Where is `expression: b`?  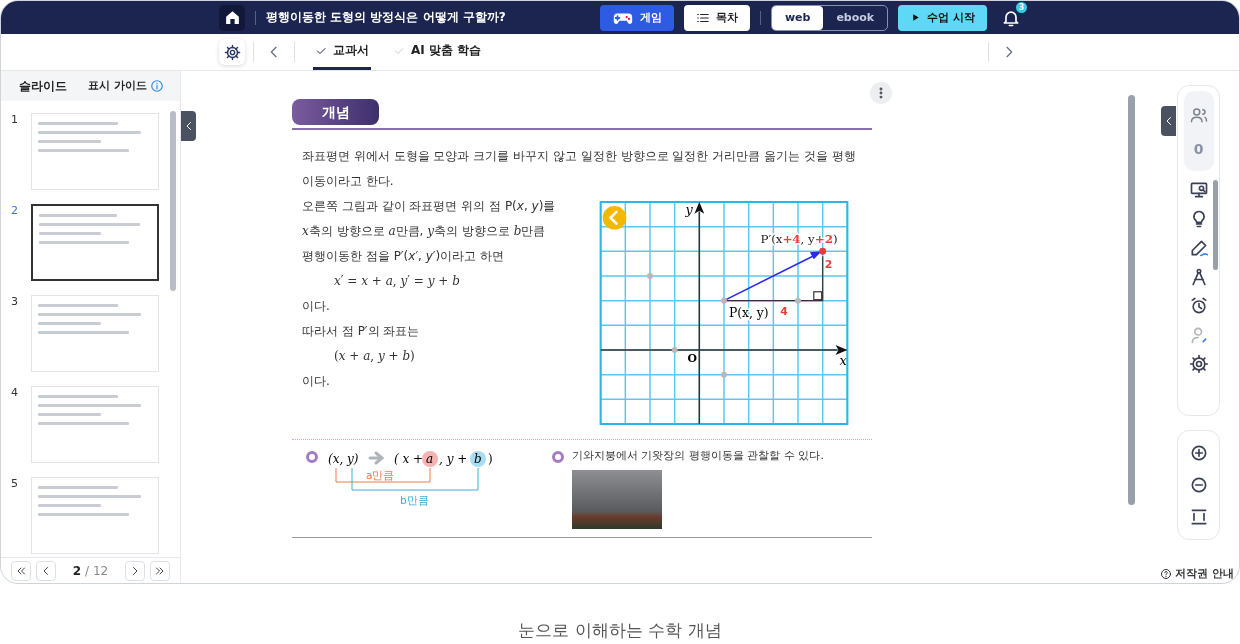 expression: b is located at coordinates (478, 459).